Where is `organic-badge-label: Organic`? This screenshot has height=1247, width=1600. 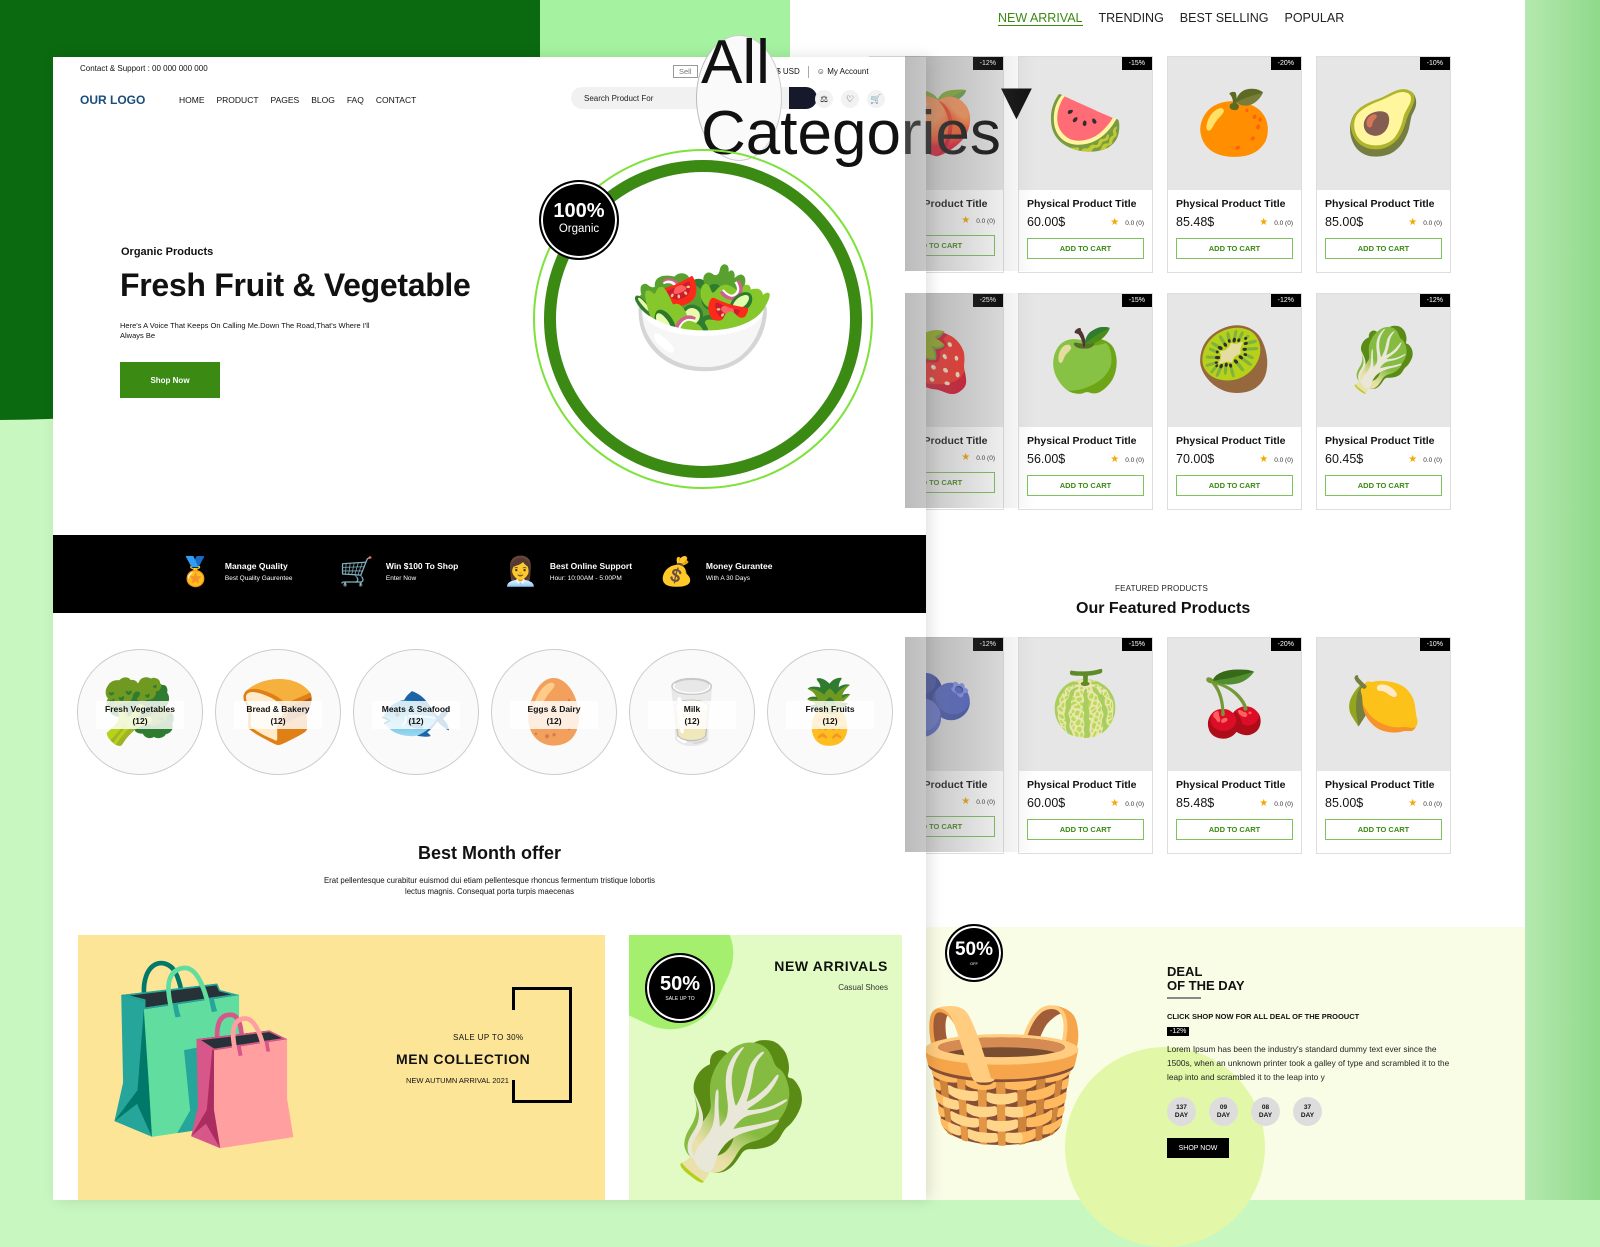
organic-badge-label: Organic is located at coordinates (579, 229).